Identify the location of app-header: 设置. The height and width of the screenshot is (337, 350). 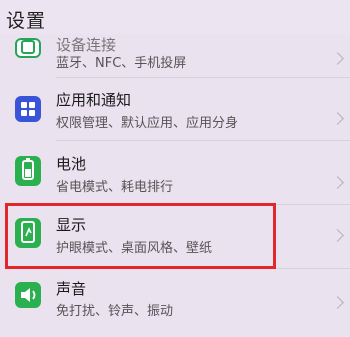
(175, 17).